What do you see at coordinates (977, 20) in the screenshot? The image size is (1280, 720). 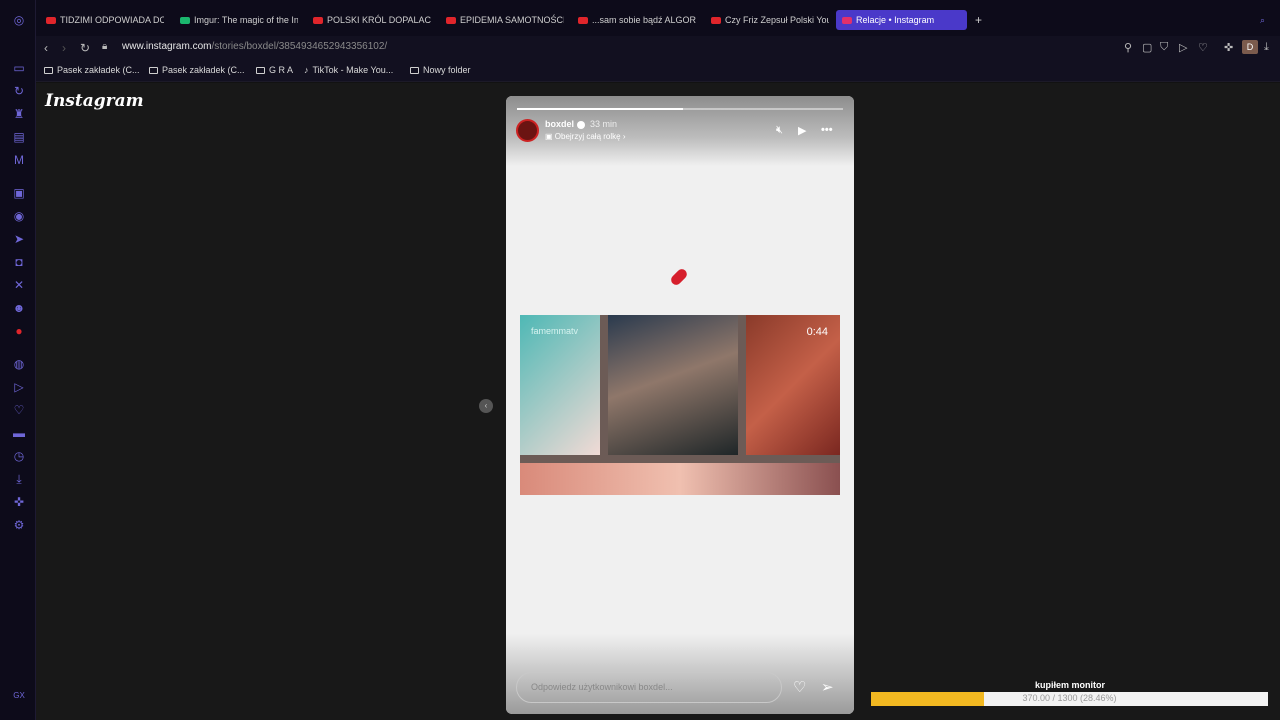 I see `new-tab-button: +` at bounding box center [977, 20].